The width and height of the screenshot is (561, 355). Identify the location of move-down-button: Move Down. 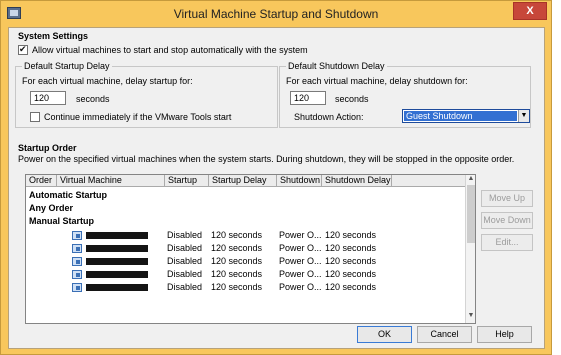
(507, 220).